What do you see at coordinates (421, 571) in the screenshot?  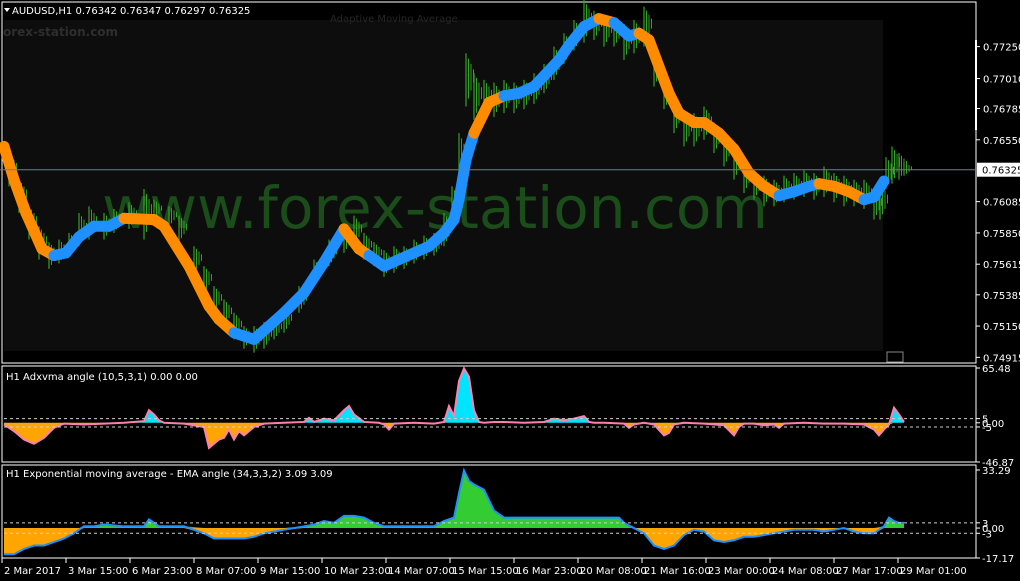 I see `time-tick-label: 14 Mar 07:00` at bounding box center [421, 571].